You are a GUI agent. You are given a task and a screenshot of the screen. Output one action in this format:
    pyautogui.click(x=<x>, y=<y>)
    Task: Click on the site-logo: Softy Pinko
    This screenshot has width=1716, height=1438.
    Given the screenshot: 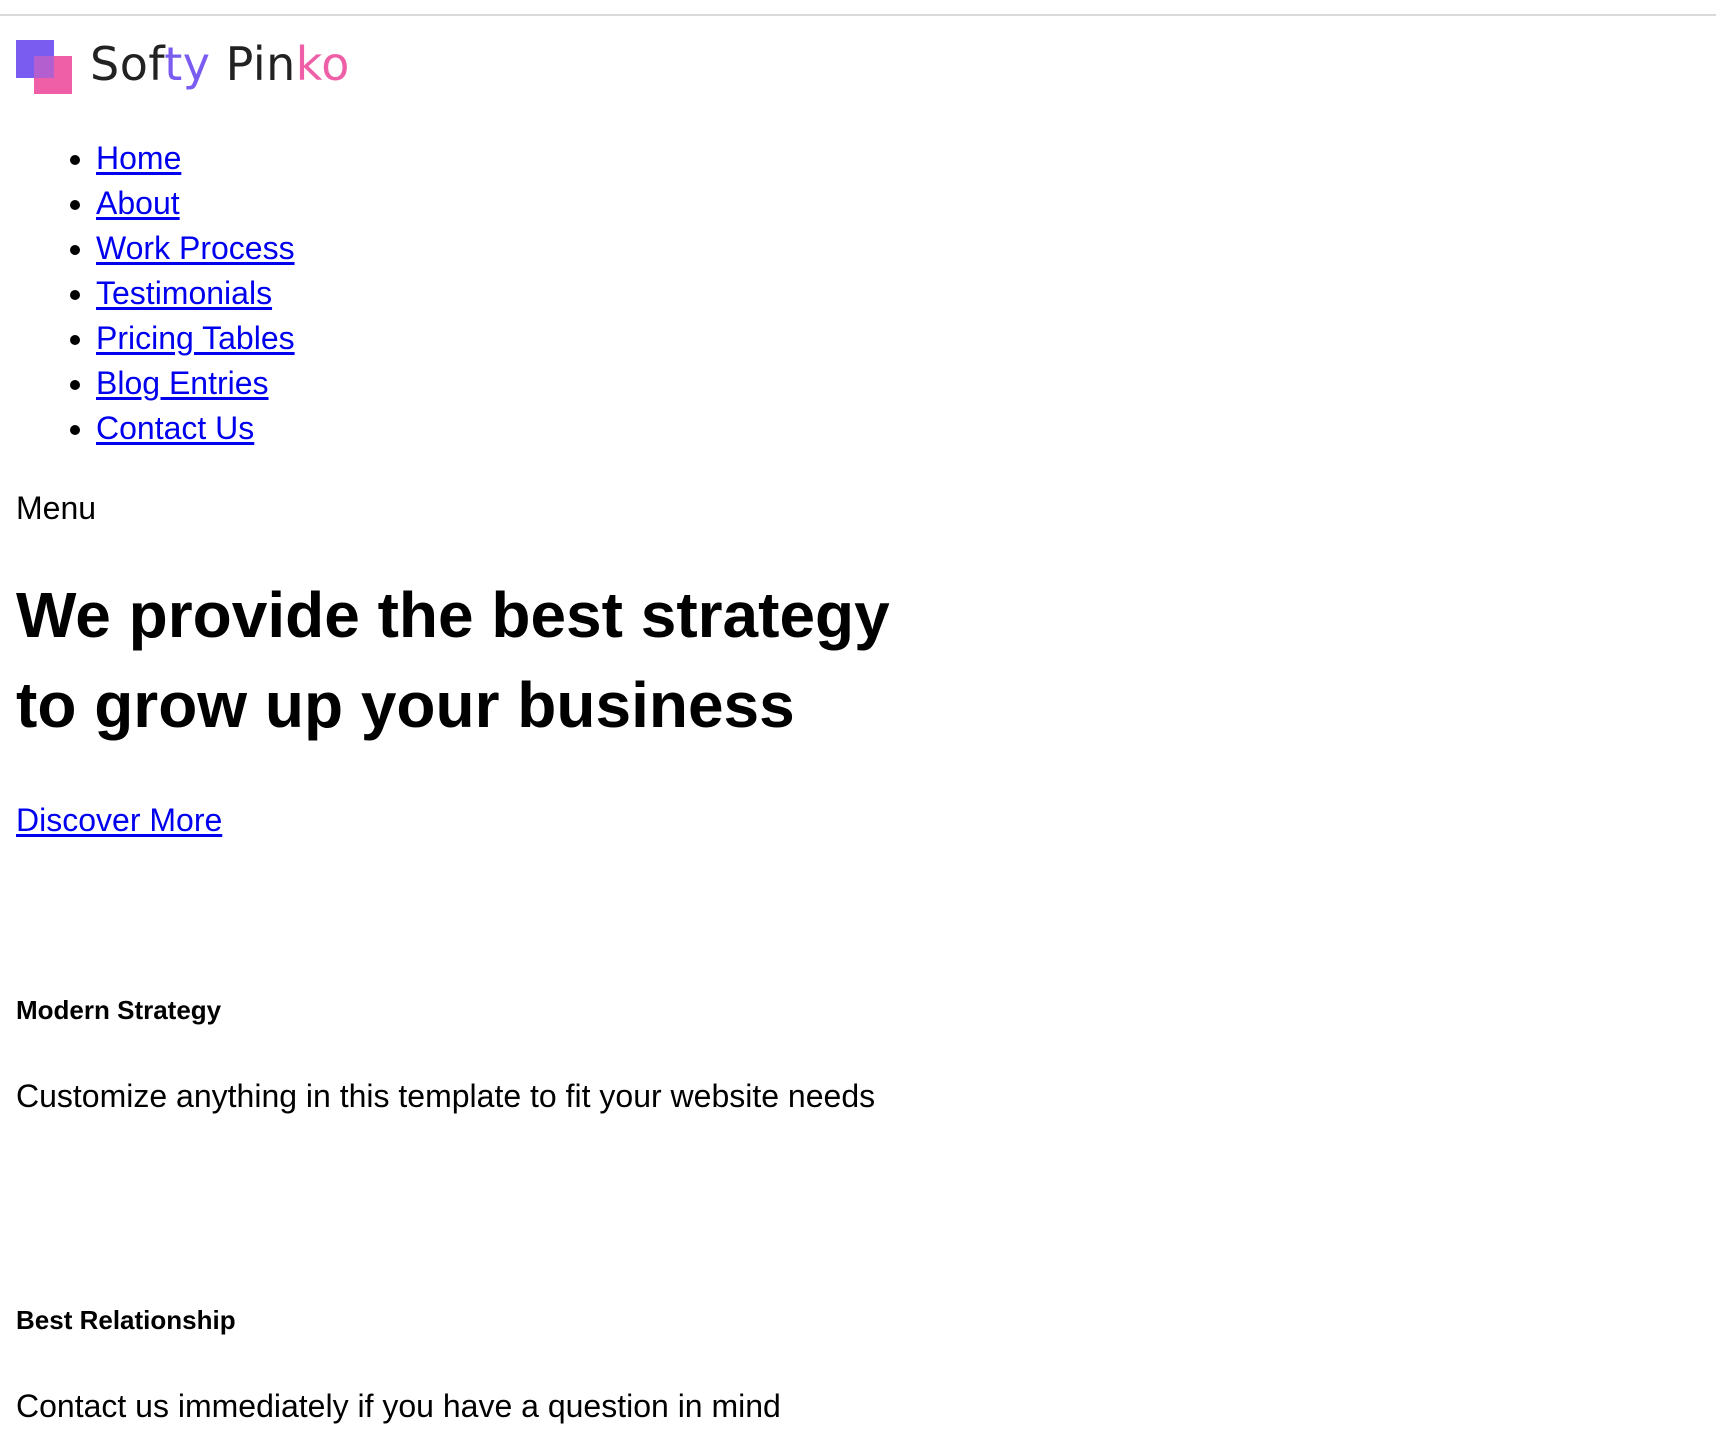 What is the action you would take?
    pyautogui.click(x=183, y=64)
    